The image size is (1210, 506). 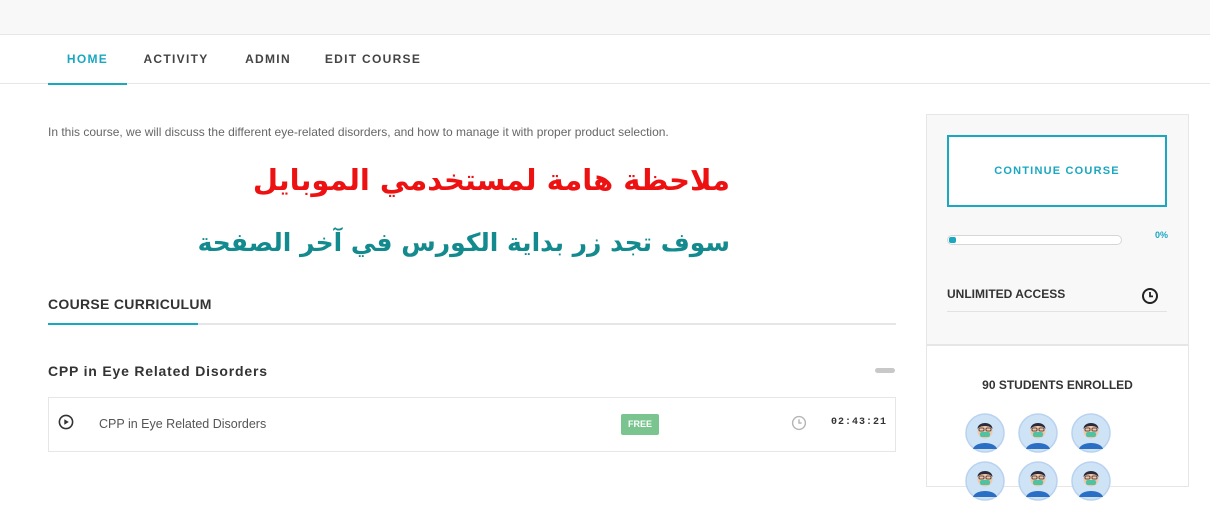 What do you see at coordinates (130, 304) in the screenshot?
I see `curriculum-heading: COURSE CURRICULUM` at bounding box center [130, 304].